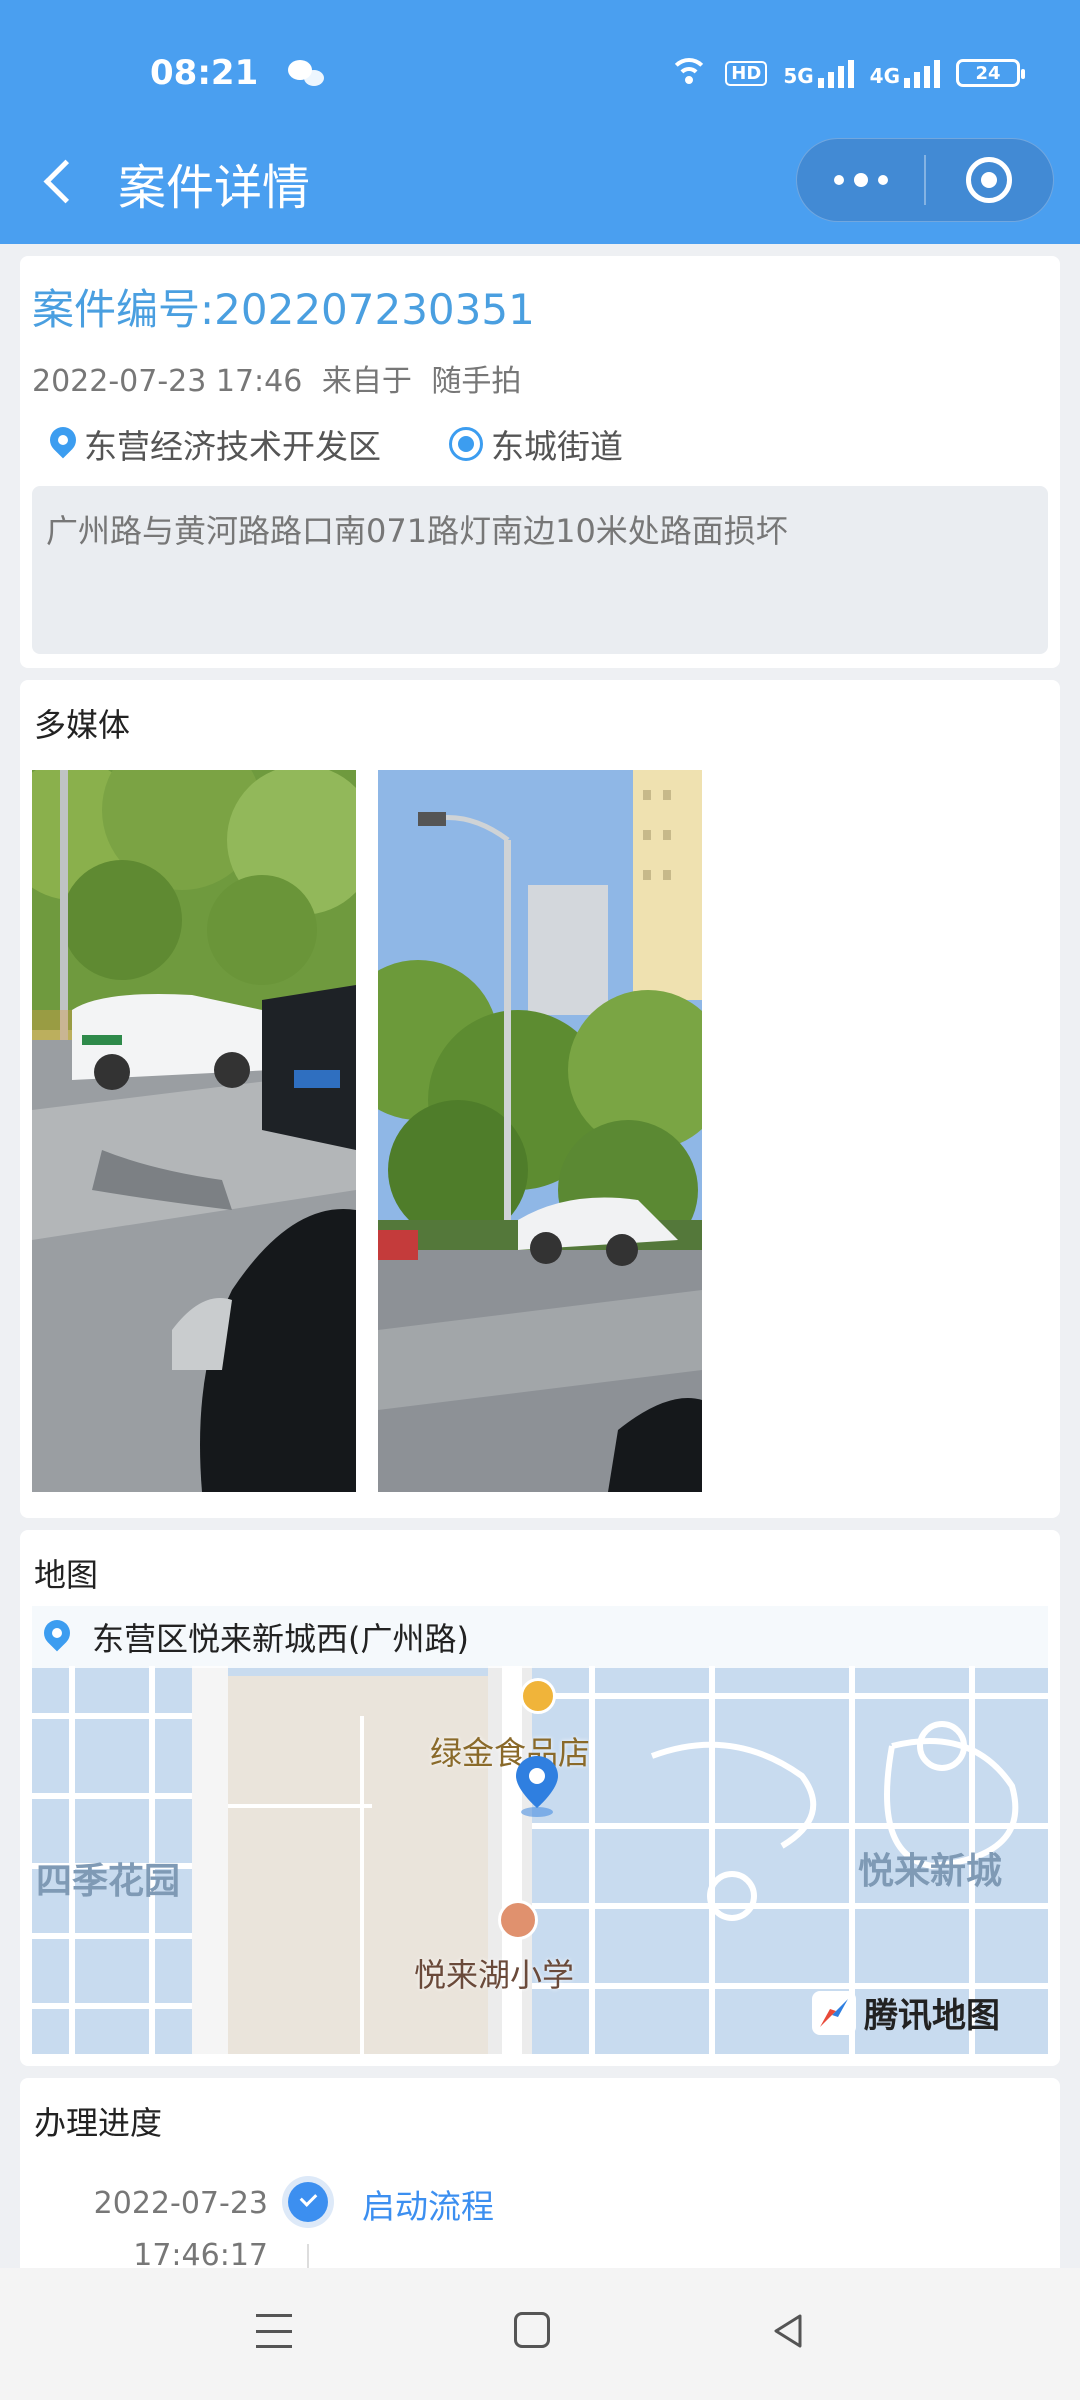 Image resolution: width=1080 pixels, height=2400 pixels. I want to click on poi-school: 悦来湖小学, so click(494, 1973).